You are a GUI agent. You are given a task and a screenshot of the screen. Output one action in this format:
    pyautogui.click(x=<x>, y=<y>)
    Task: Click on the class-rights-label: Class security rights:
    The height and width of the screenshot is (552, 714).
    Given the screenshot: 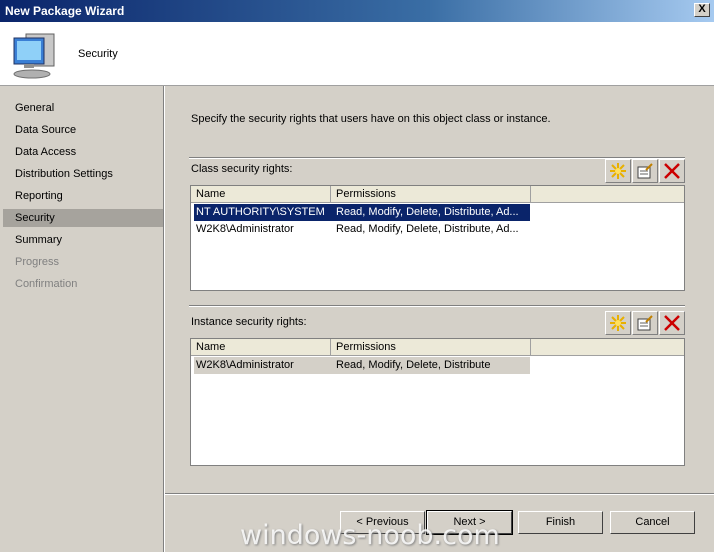 What is the action you would take?
    pyautogui.click(x=242, y=169)
    